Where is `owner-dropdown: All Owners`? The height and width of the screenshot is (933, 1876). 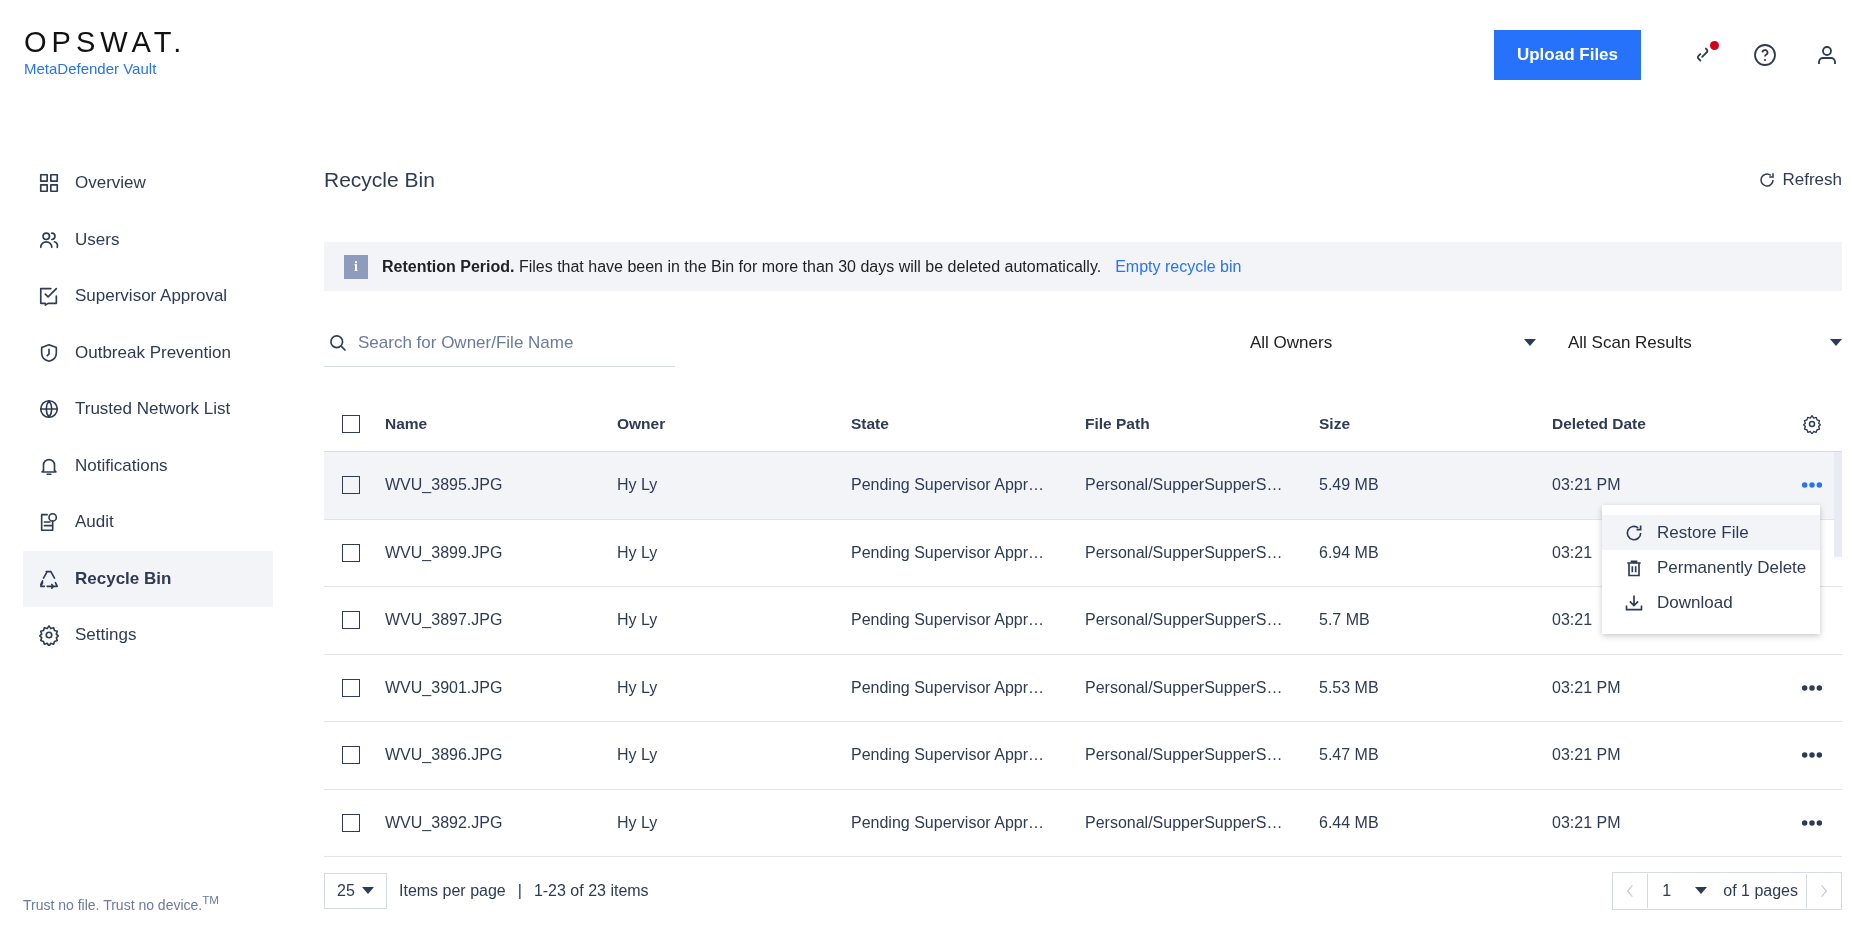
owner-dropdown: All Owners is located at coordinates (1403, 343).